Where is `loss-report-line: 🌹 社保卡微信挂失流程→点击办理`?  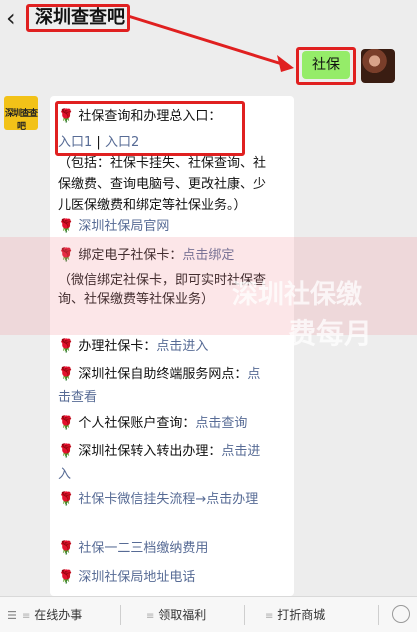
loss-report-line: 🌹 社保卡微信挂失流程→点击办理 is located at coordinates (158, 500).